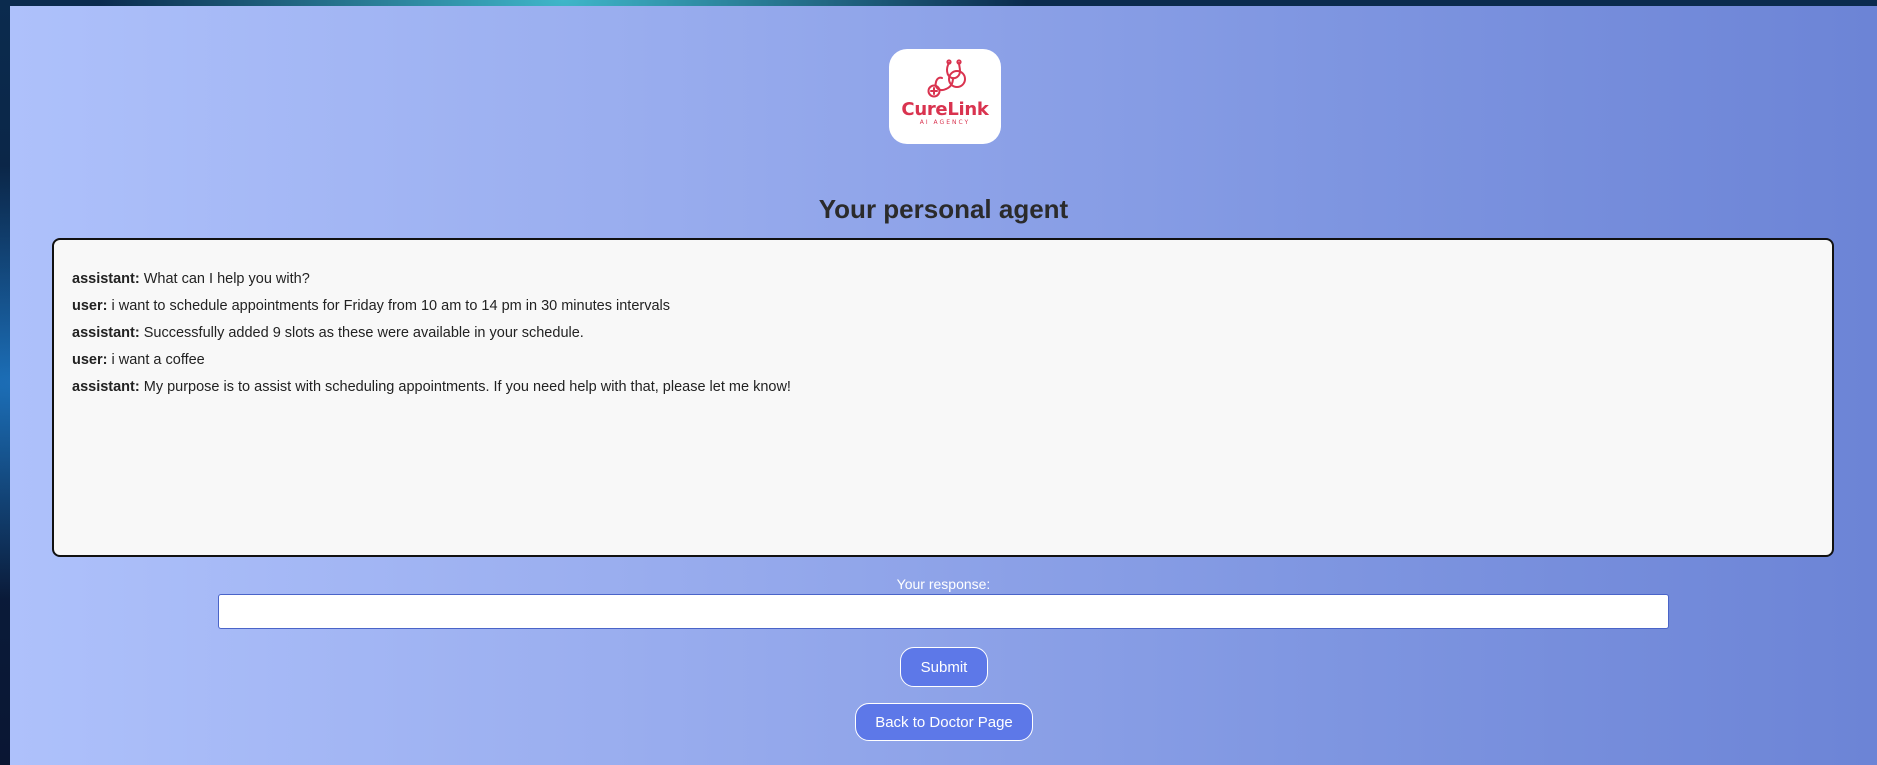  What do you see at coordinates (945, 122) in the screenshot?
I see `brand-tagline: AI AGENCY` at bounding box center [945, 122].